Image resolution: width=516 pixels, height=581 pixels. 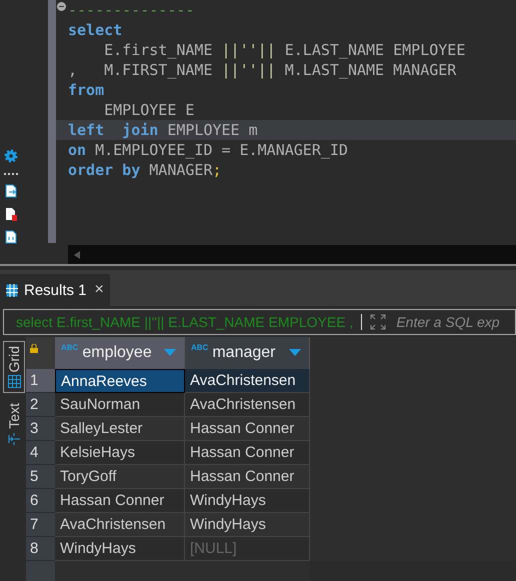 I want to click on text-icon, so click(x=14, y=439).